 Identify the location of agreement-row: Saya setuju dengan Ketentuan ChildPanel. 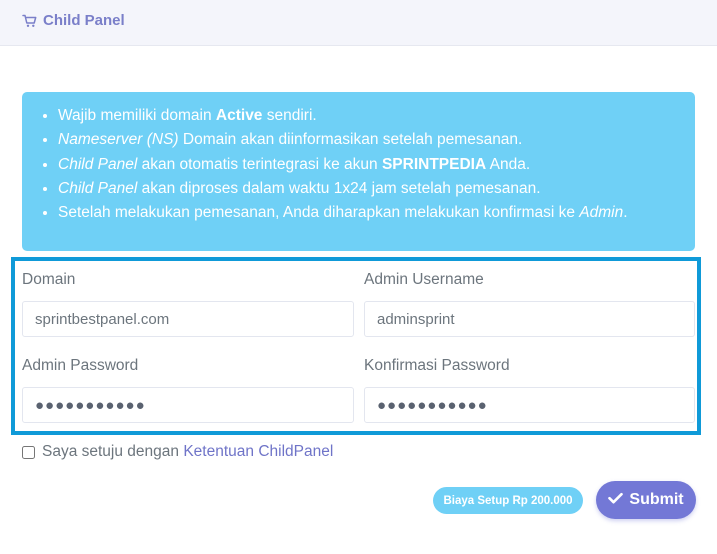
(177, 452).